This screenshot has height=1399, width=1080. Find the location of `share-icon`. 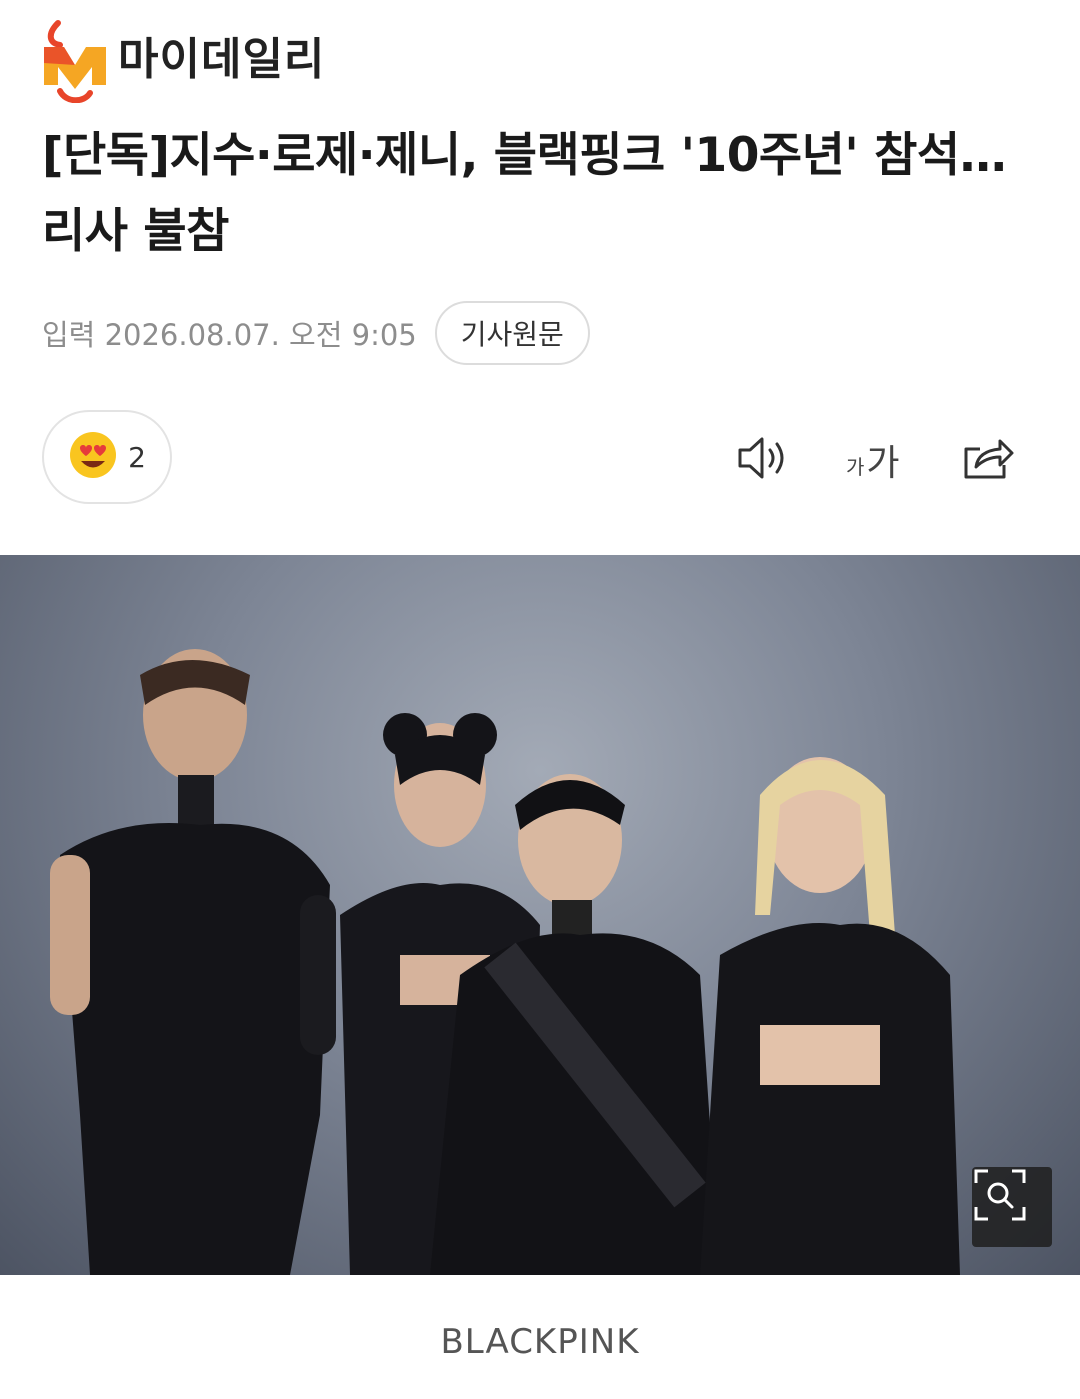

share-icon is located at coordinates (988, 460).